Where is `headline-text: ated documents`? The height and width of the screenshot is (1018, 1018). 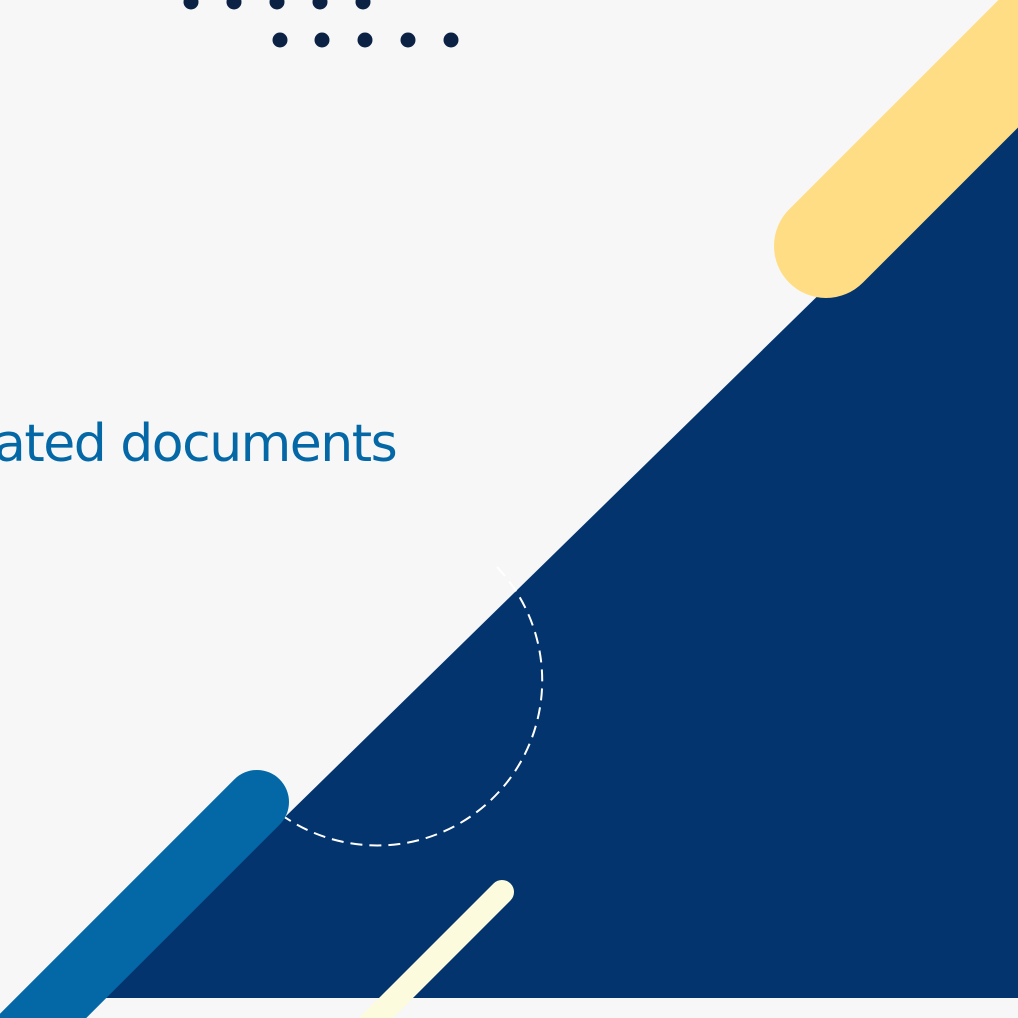 headline-text: ated documents is located at coordinates (199, 444).